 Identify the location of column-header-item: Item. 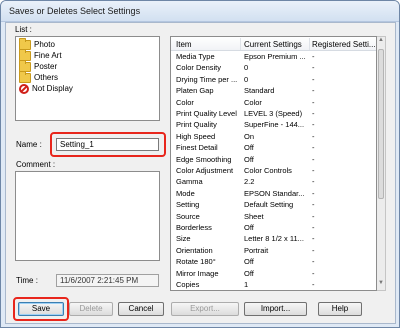
(206, 44).